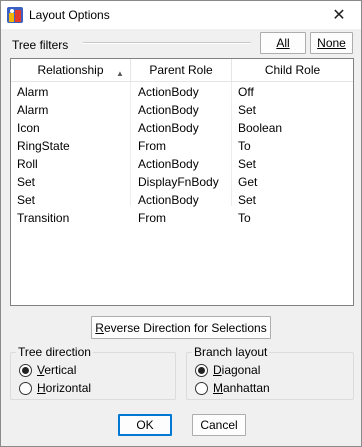 The width and height of the screenshot is (362, 447). What do you see at coordinates (246, 92) in the screenshot?
I see `cell-child-role: Off` at bounding box center [246, 92].